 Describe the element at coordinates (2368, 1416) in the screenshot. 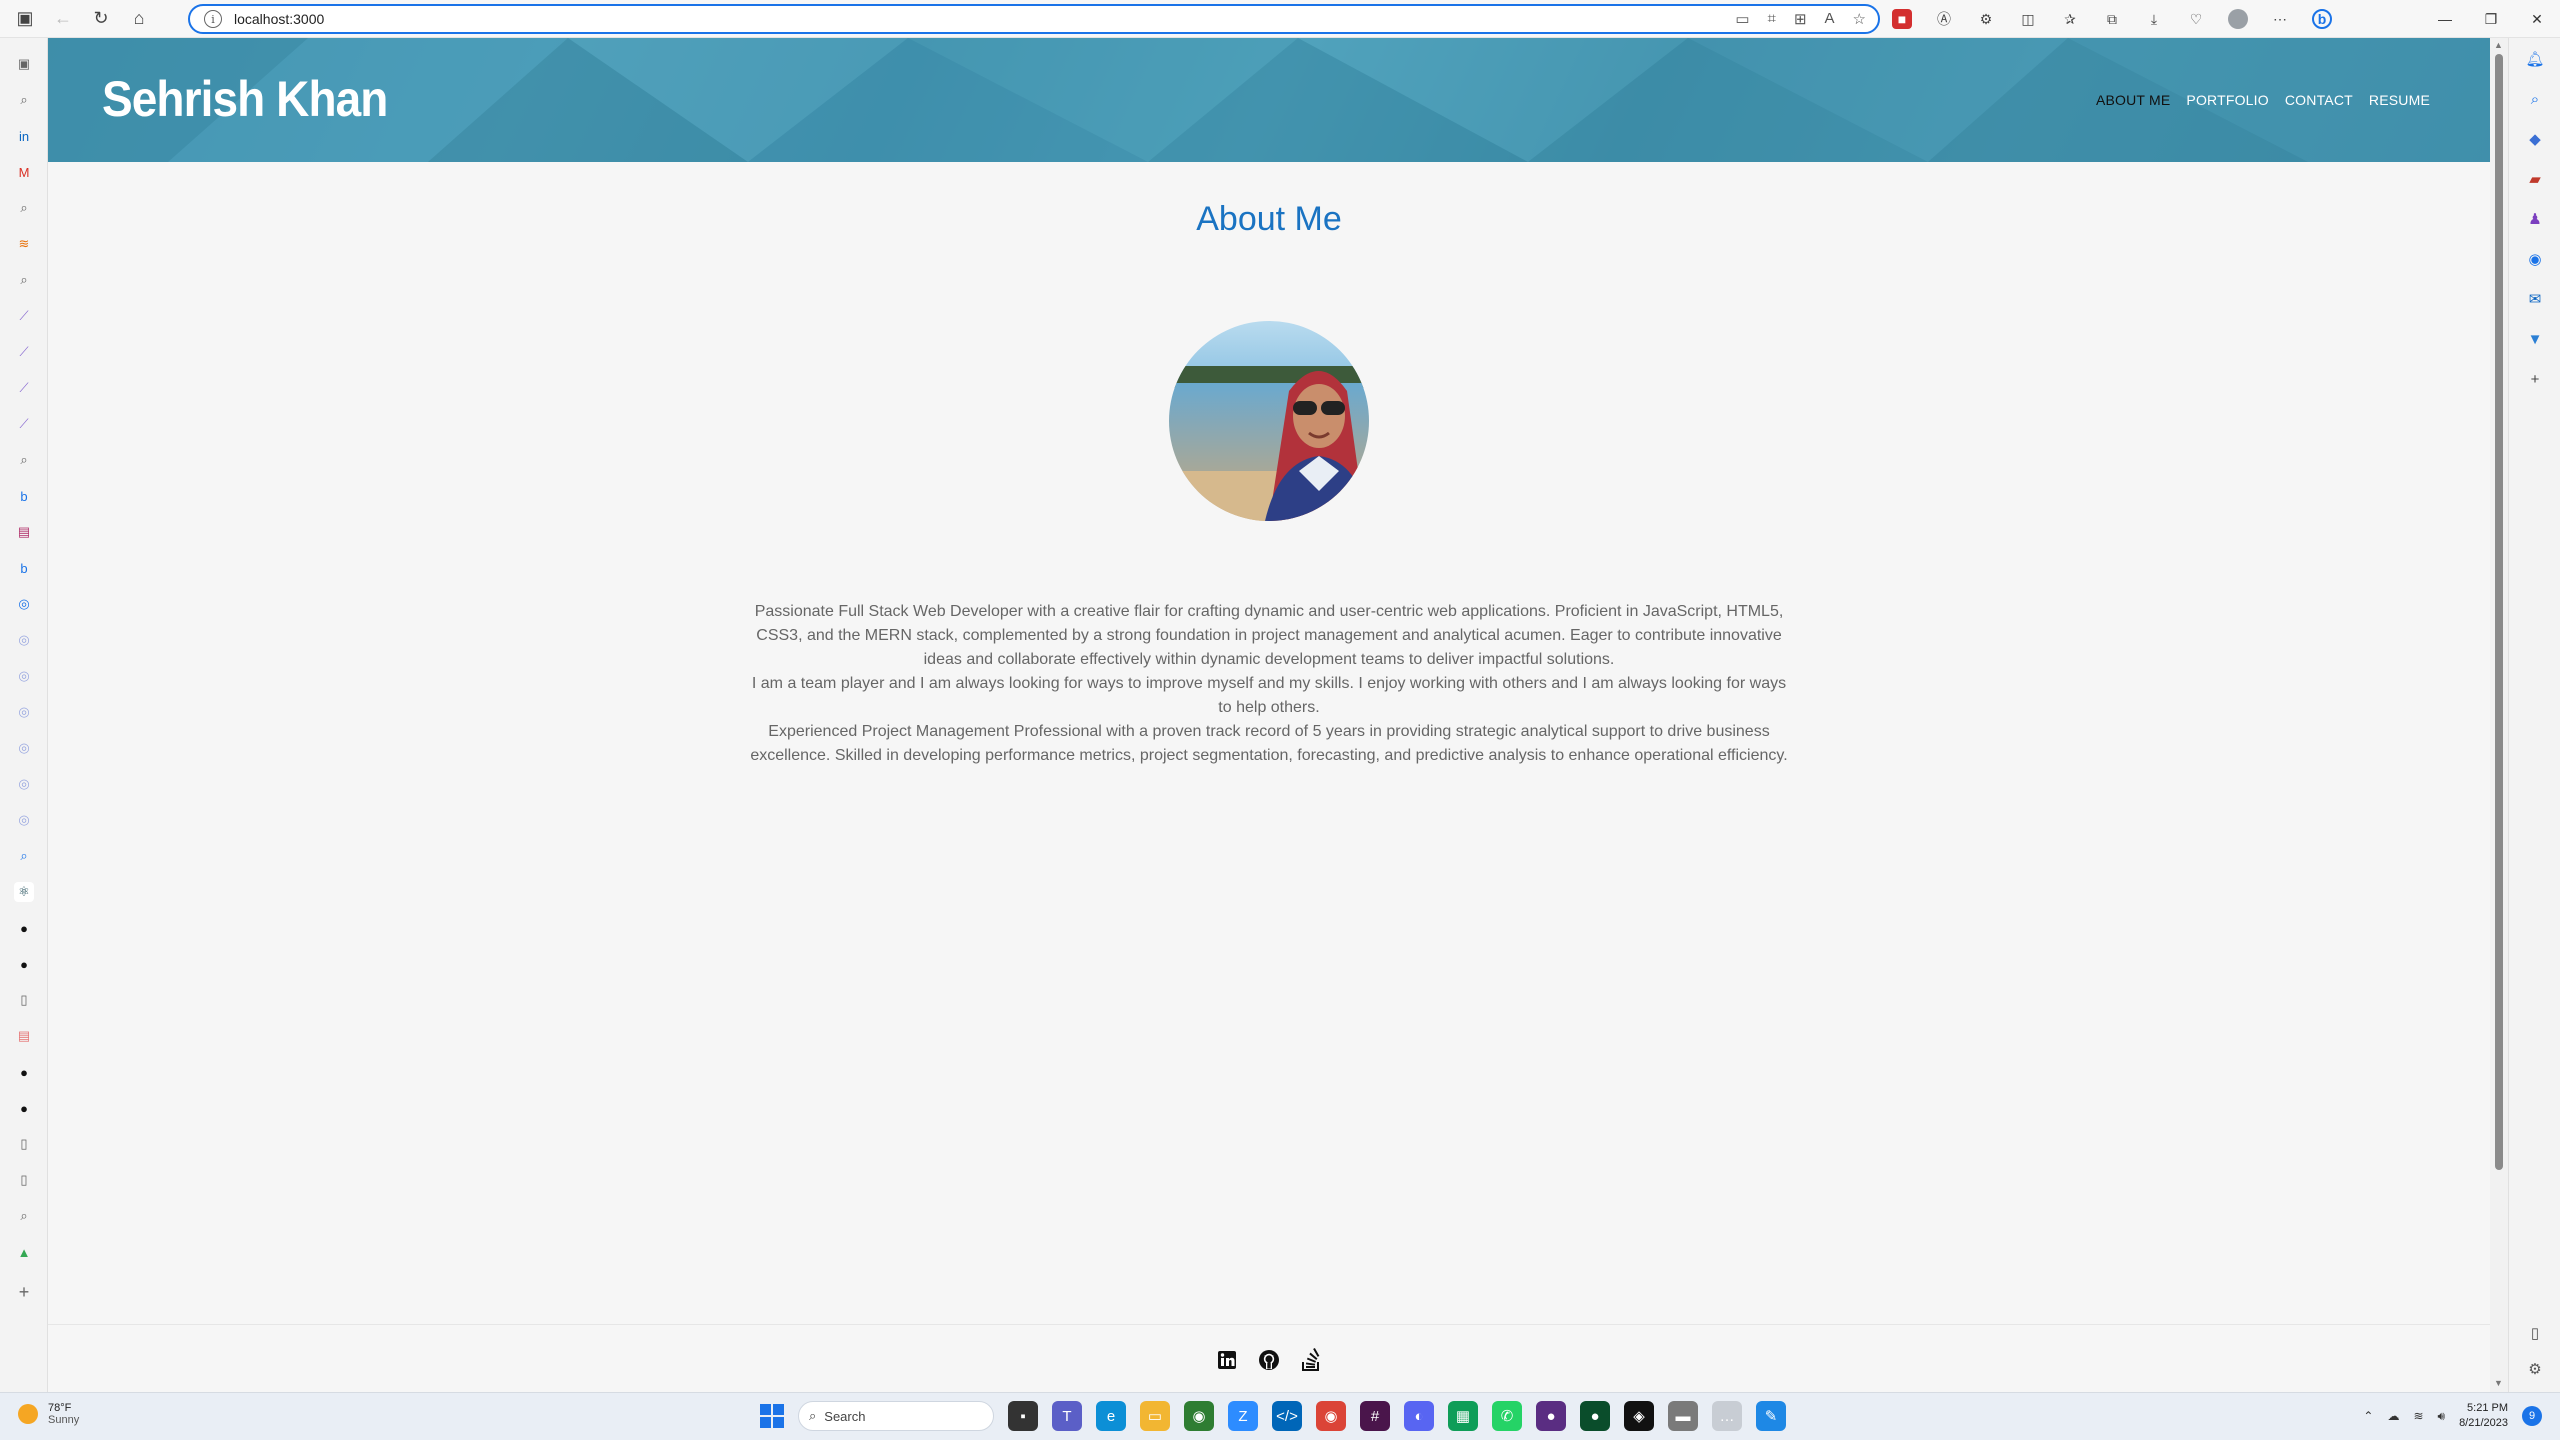

I see `chevron-up-icon: ⌃` at that location.